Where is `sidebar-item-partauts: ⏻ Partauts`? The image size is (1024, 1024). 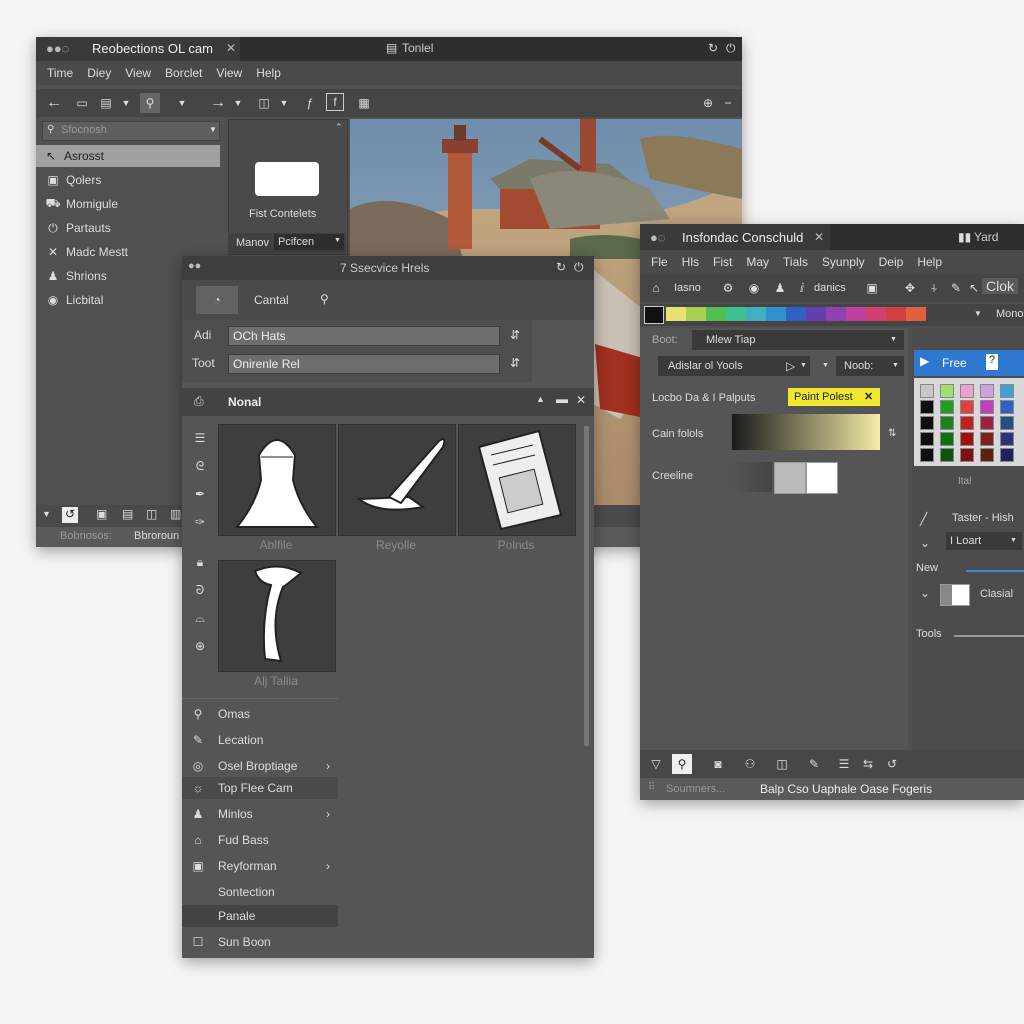
sidebar-item-partauts: ⏻ Partauts is located at coordinates (132, 228).